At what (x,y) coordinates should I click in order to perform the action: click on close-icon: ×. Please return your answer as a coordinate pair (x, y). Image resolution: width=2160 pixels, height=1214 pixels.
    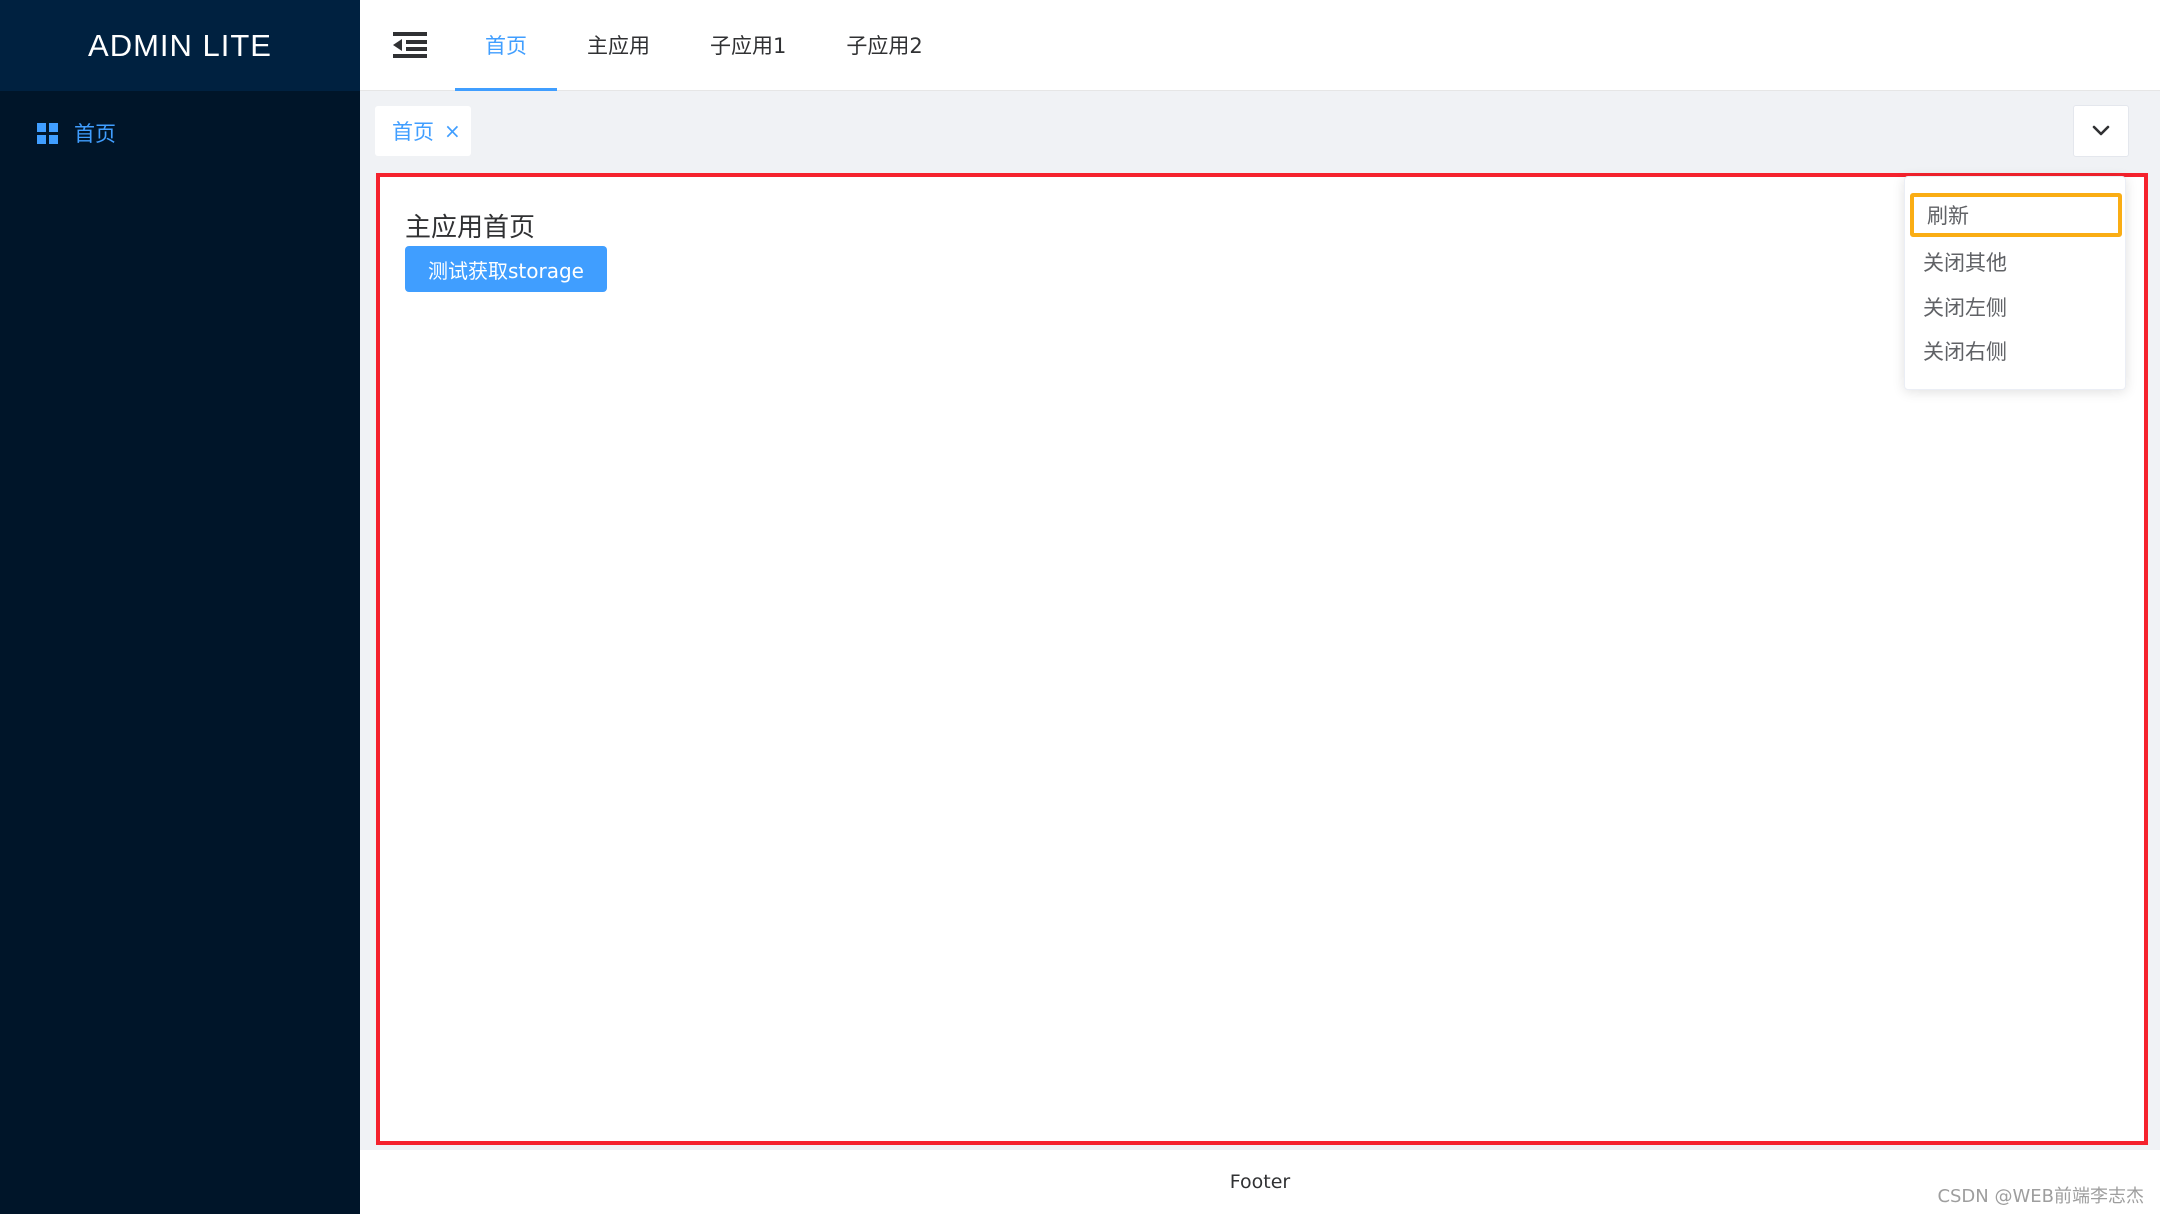
    Looking at the image, I should click on (452, 131).